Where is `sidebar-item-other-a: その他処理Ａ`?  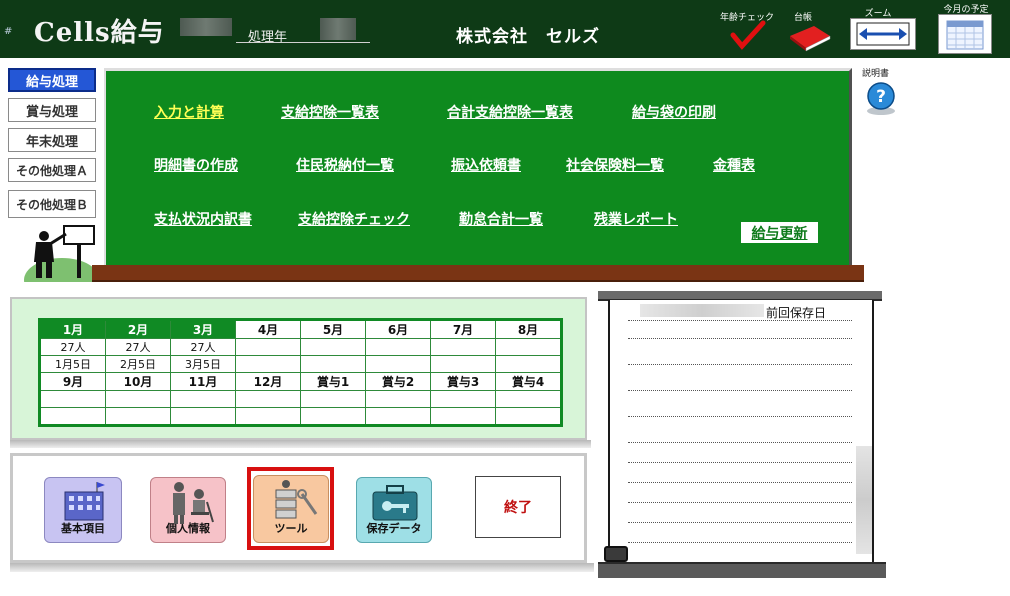 sidebar-item-other-a: その他処理Ａ is located at coordinates (52, 170).